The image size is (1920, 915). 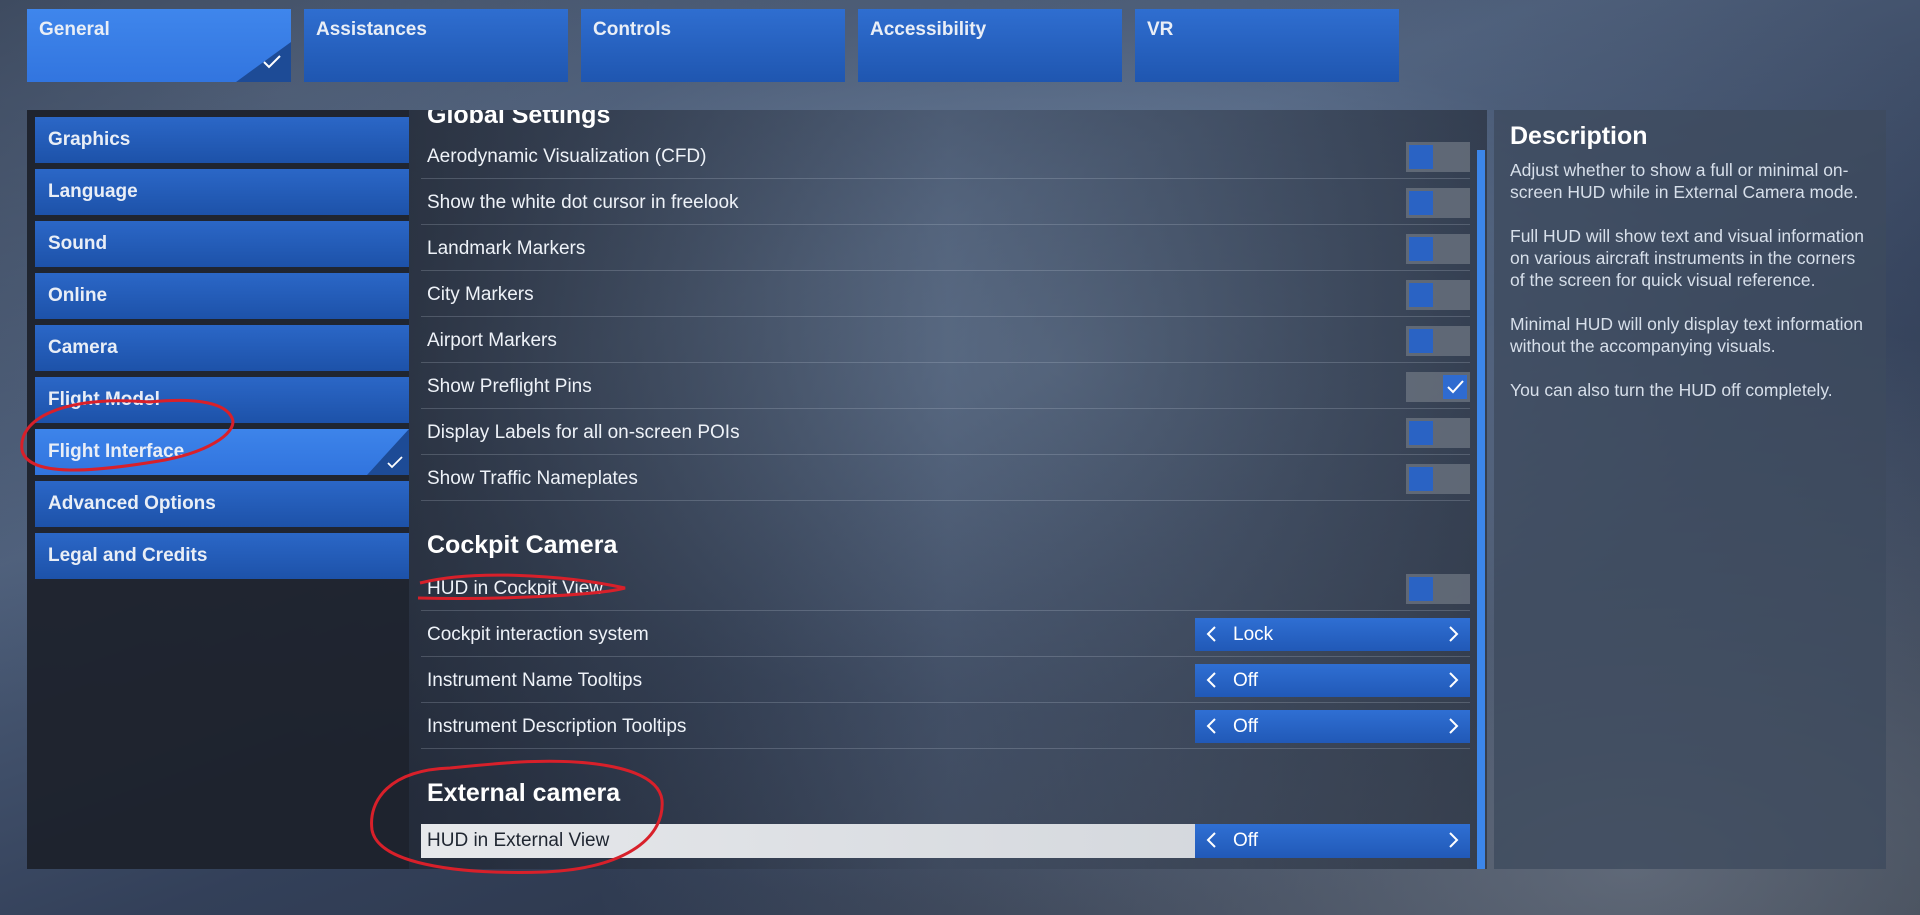 I want to click on setting-label: Instrument Name Tooltips, so click(x=535, y=680).